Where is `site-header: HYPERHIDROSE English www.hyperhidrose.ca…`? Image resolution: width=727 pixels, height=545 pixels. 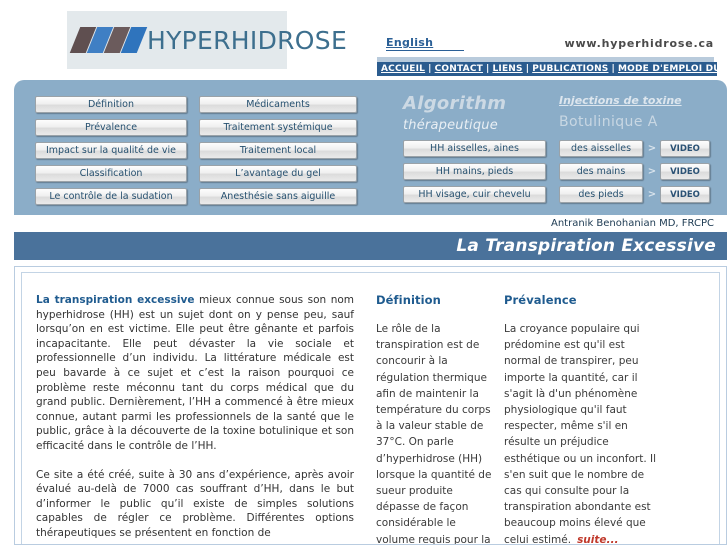 site-header: HYPERHIDROSE English www.hyperhidrose.ca… is located at coordinates (363, 39).